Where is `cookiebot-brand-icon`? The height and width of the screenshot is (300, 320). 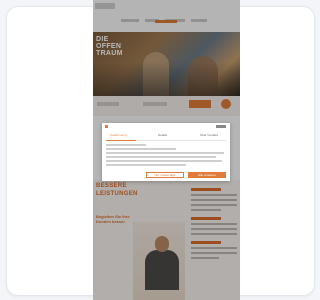
cookiebot-brand-icon is located at coordinates (221, 126).